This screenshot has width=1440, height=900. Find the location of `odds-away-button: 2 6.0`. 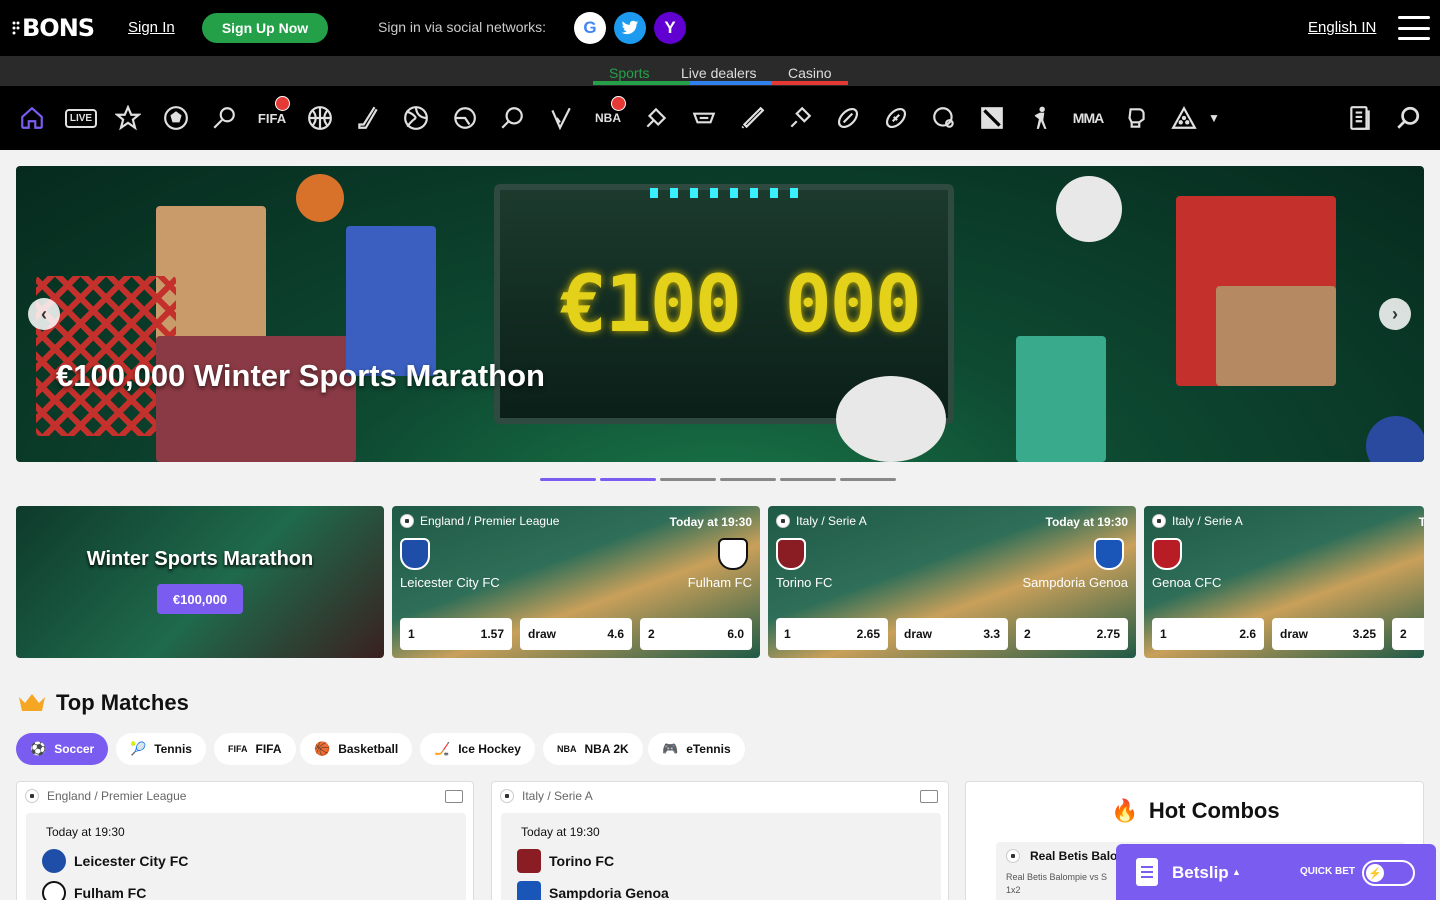

odds-away-button: 2 6.0 is located at coordinates (696, 634).